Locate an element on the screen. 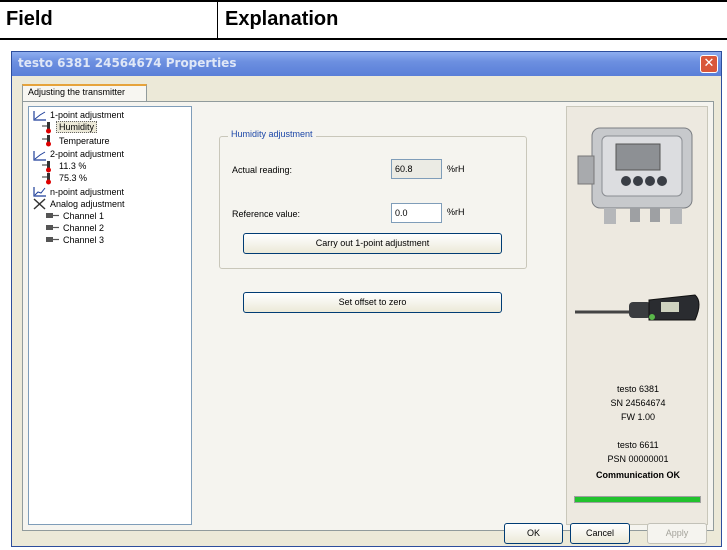  status-progress-fill is located at coordinates (637, 499).